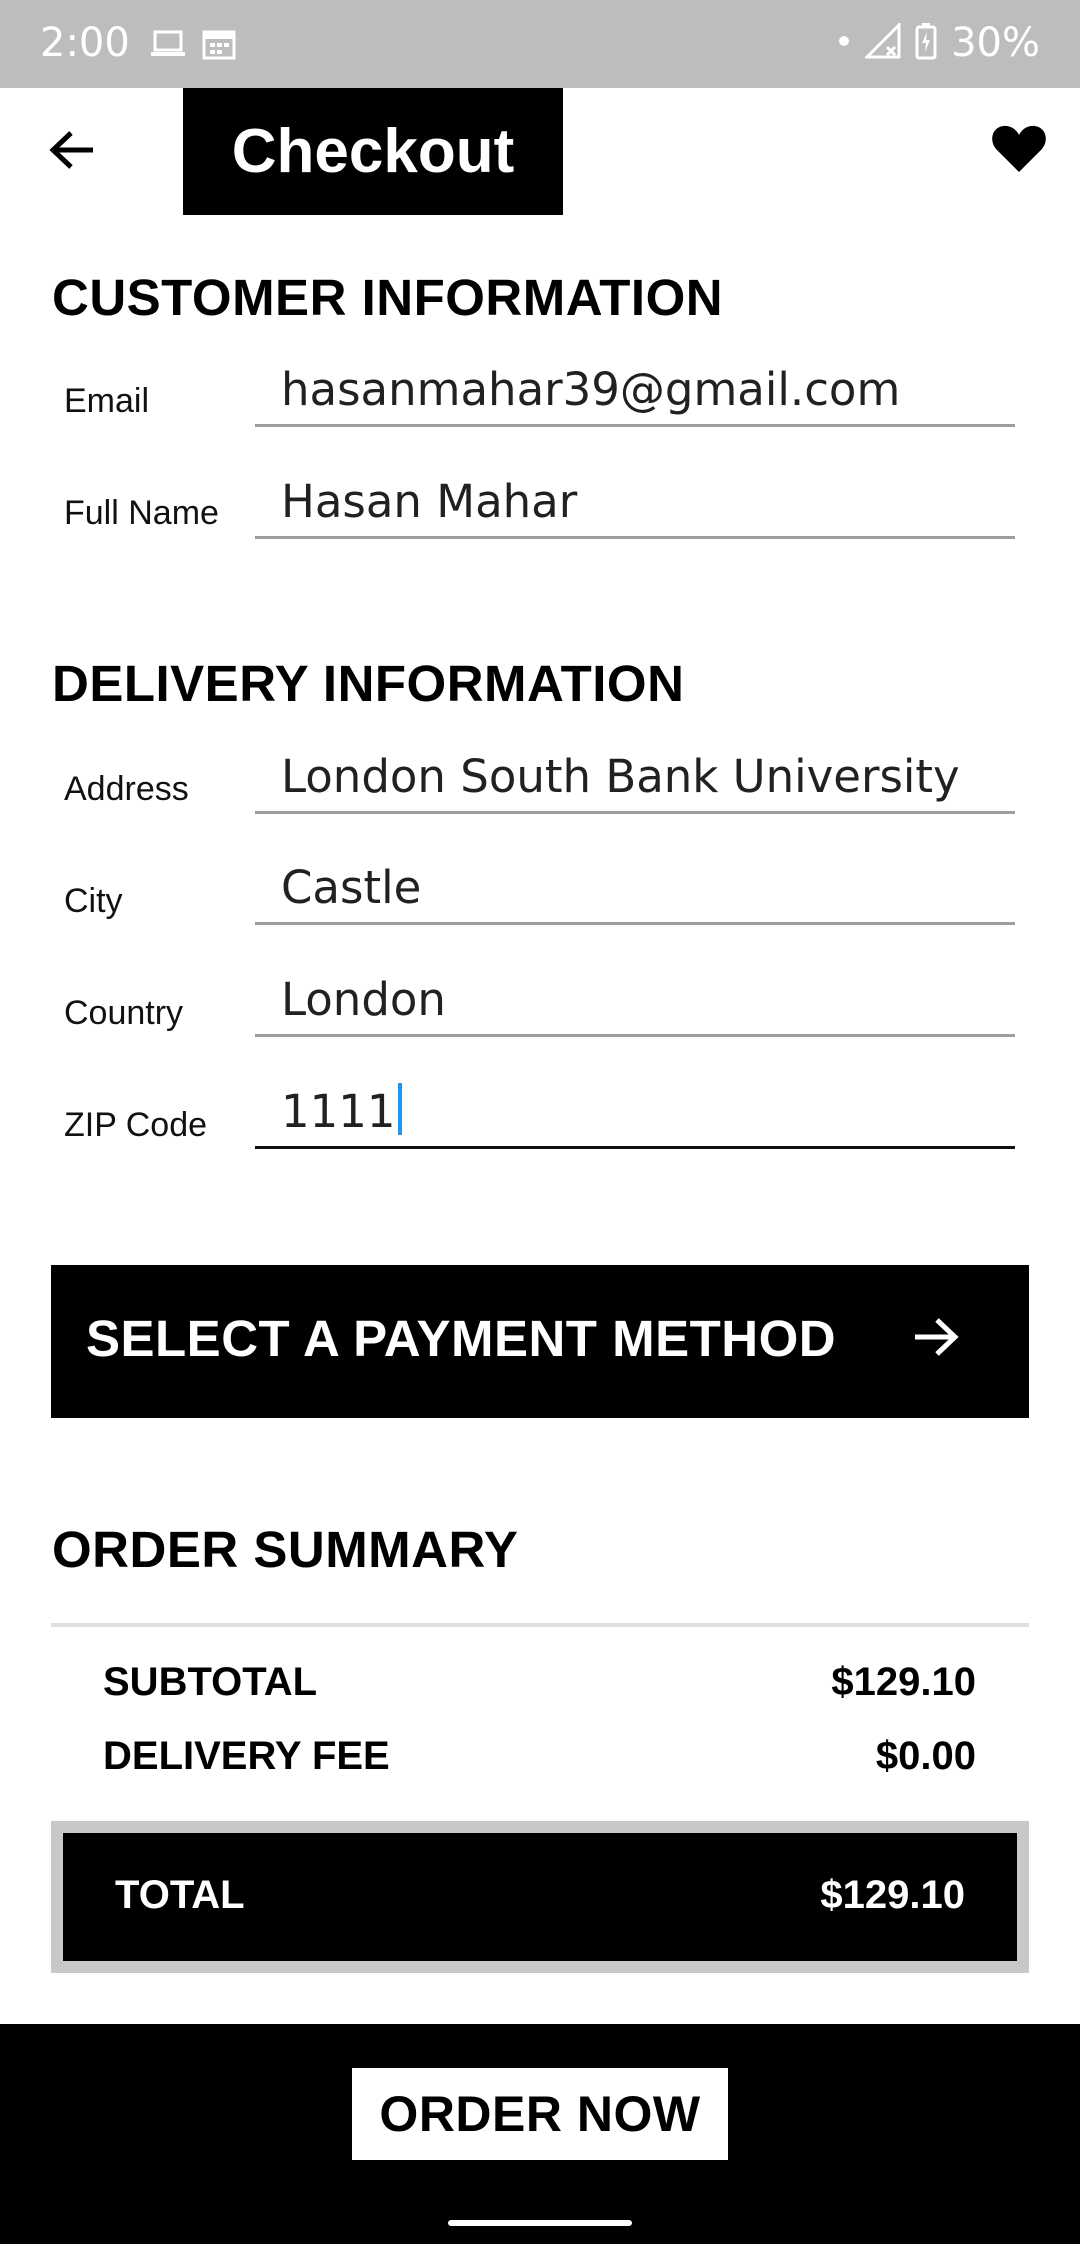 The image size is (1080, 2244). I want to click on home-indicator, so click(540, 2223).